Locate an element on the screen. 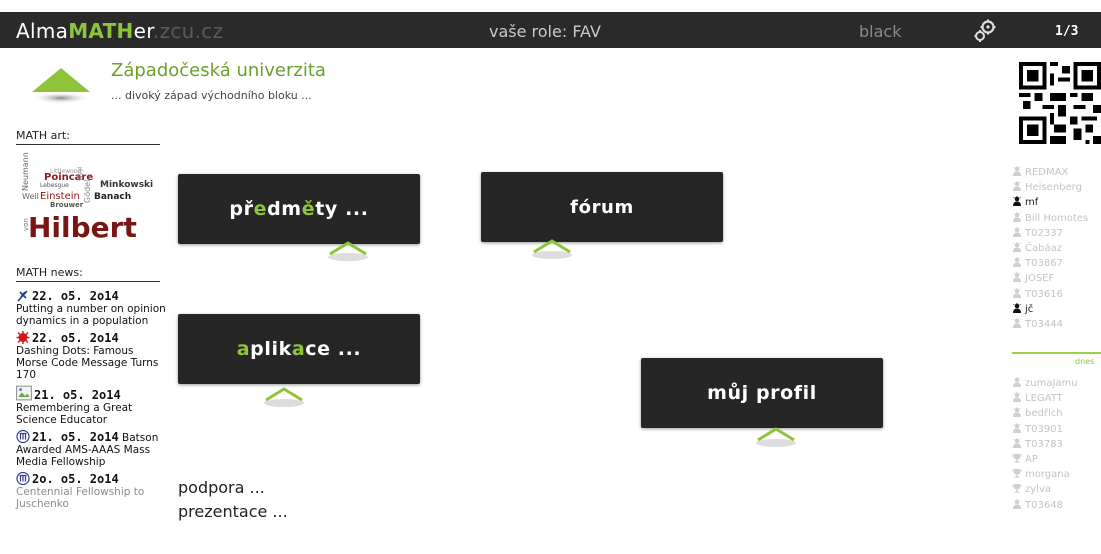  user-list-item: AP is located at coordinates (1056, 459).